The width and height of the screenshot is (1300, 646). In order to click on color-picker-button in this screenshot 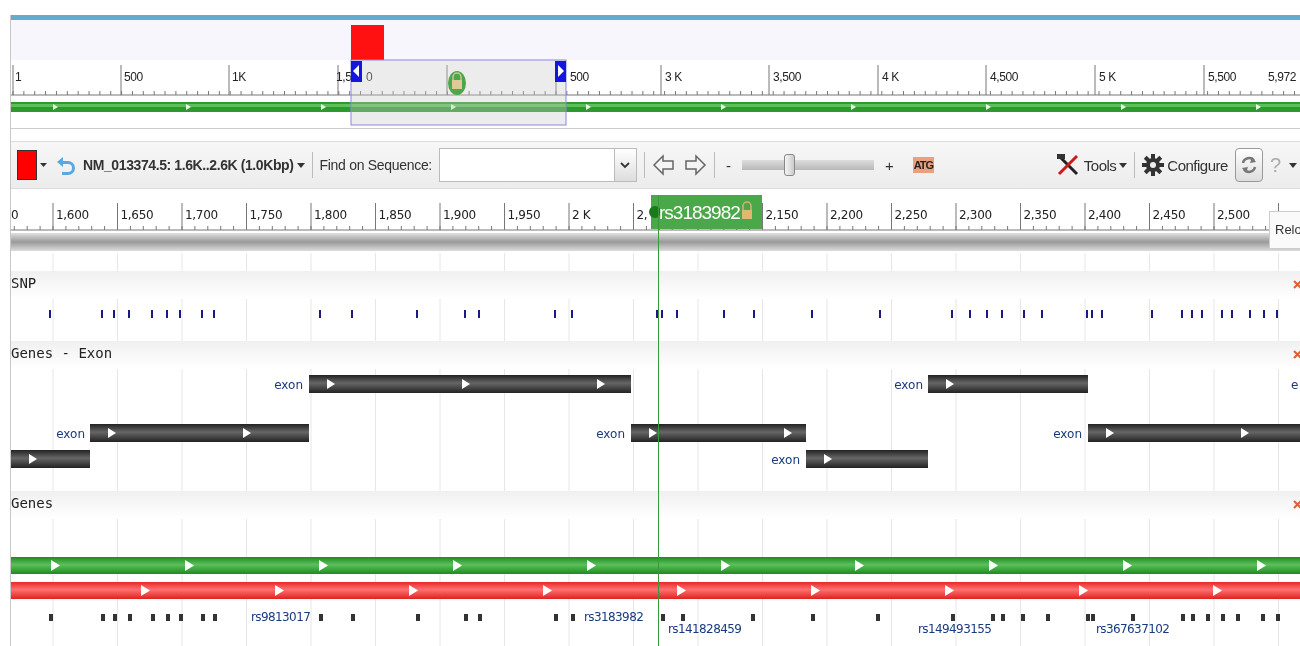, I will do `click(32, 165)`.